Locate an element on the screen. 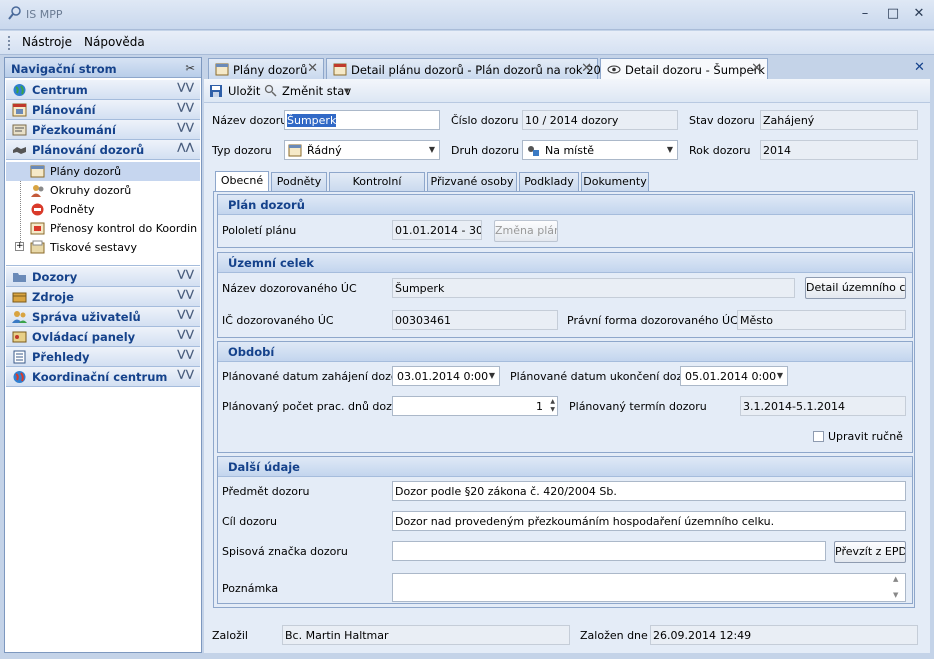  pocet-stepper: 1 ▲ ▼ is located at coordinates (475, 406).